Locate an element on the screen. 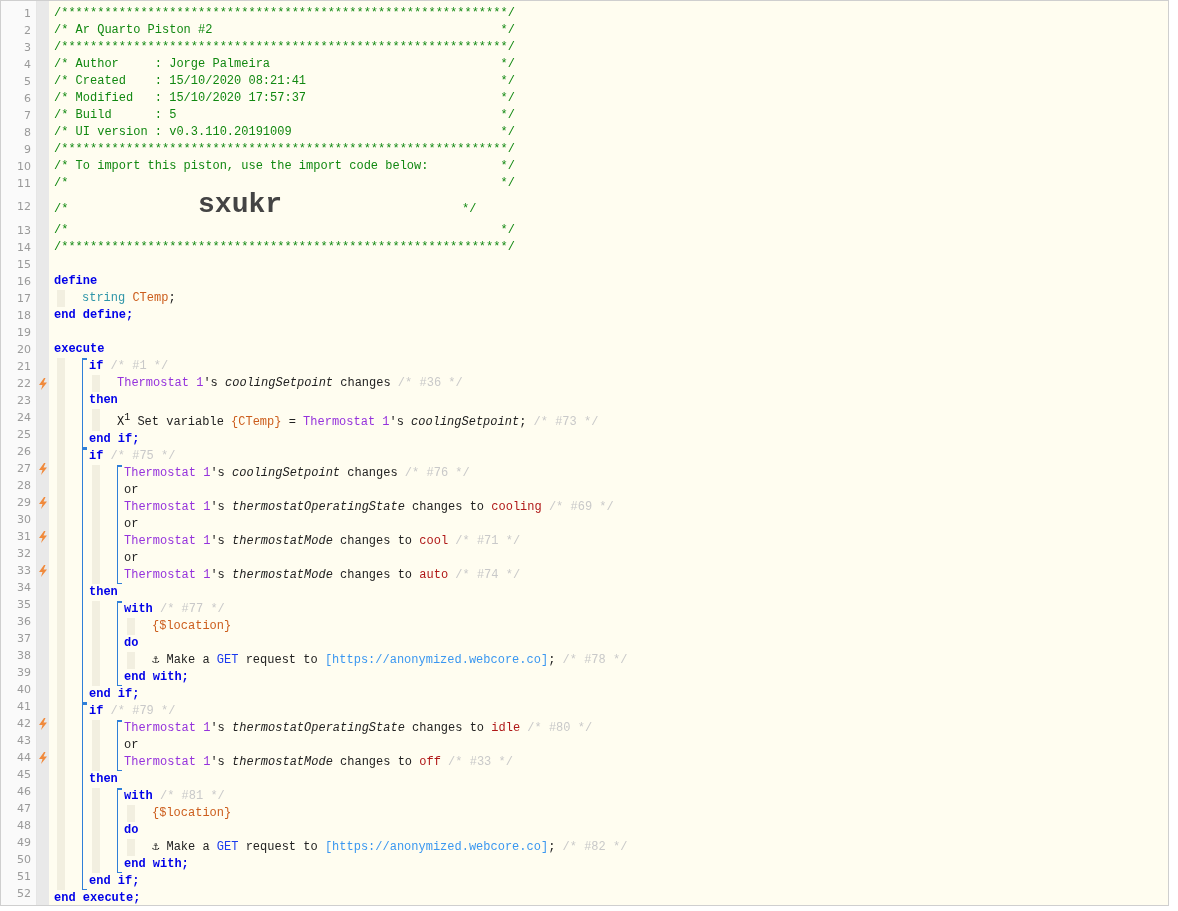 This screenshot has height=911, width=1178. line-number: 15 is located at coordinates (24, 265).